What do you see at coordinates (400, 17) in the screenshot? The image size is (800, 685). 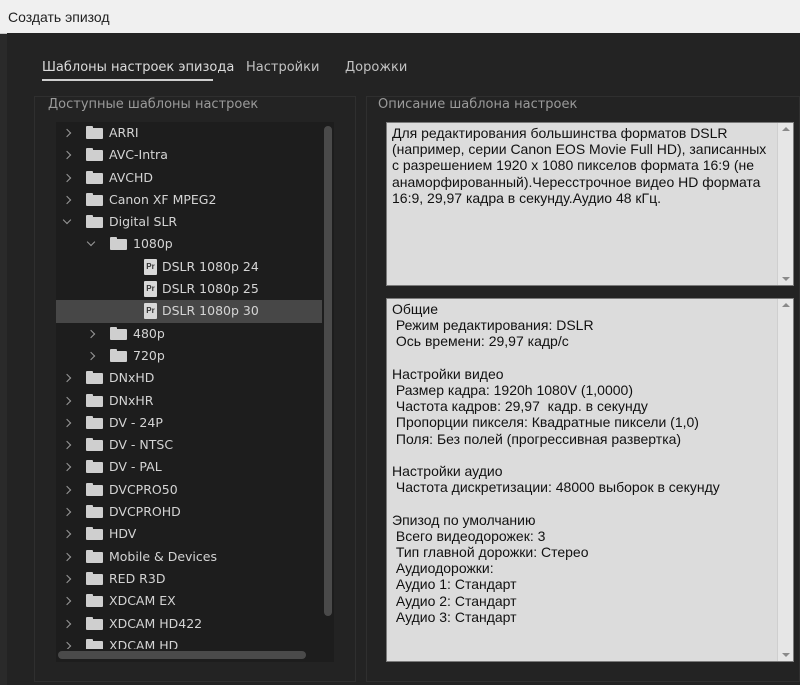 I see `title-bar: Создать эпизод` at bounding box center [400, 17].